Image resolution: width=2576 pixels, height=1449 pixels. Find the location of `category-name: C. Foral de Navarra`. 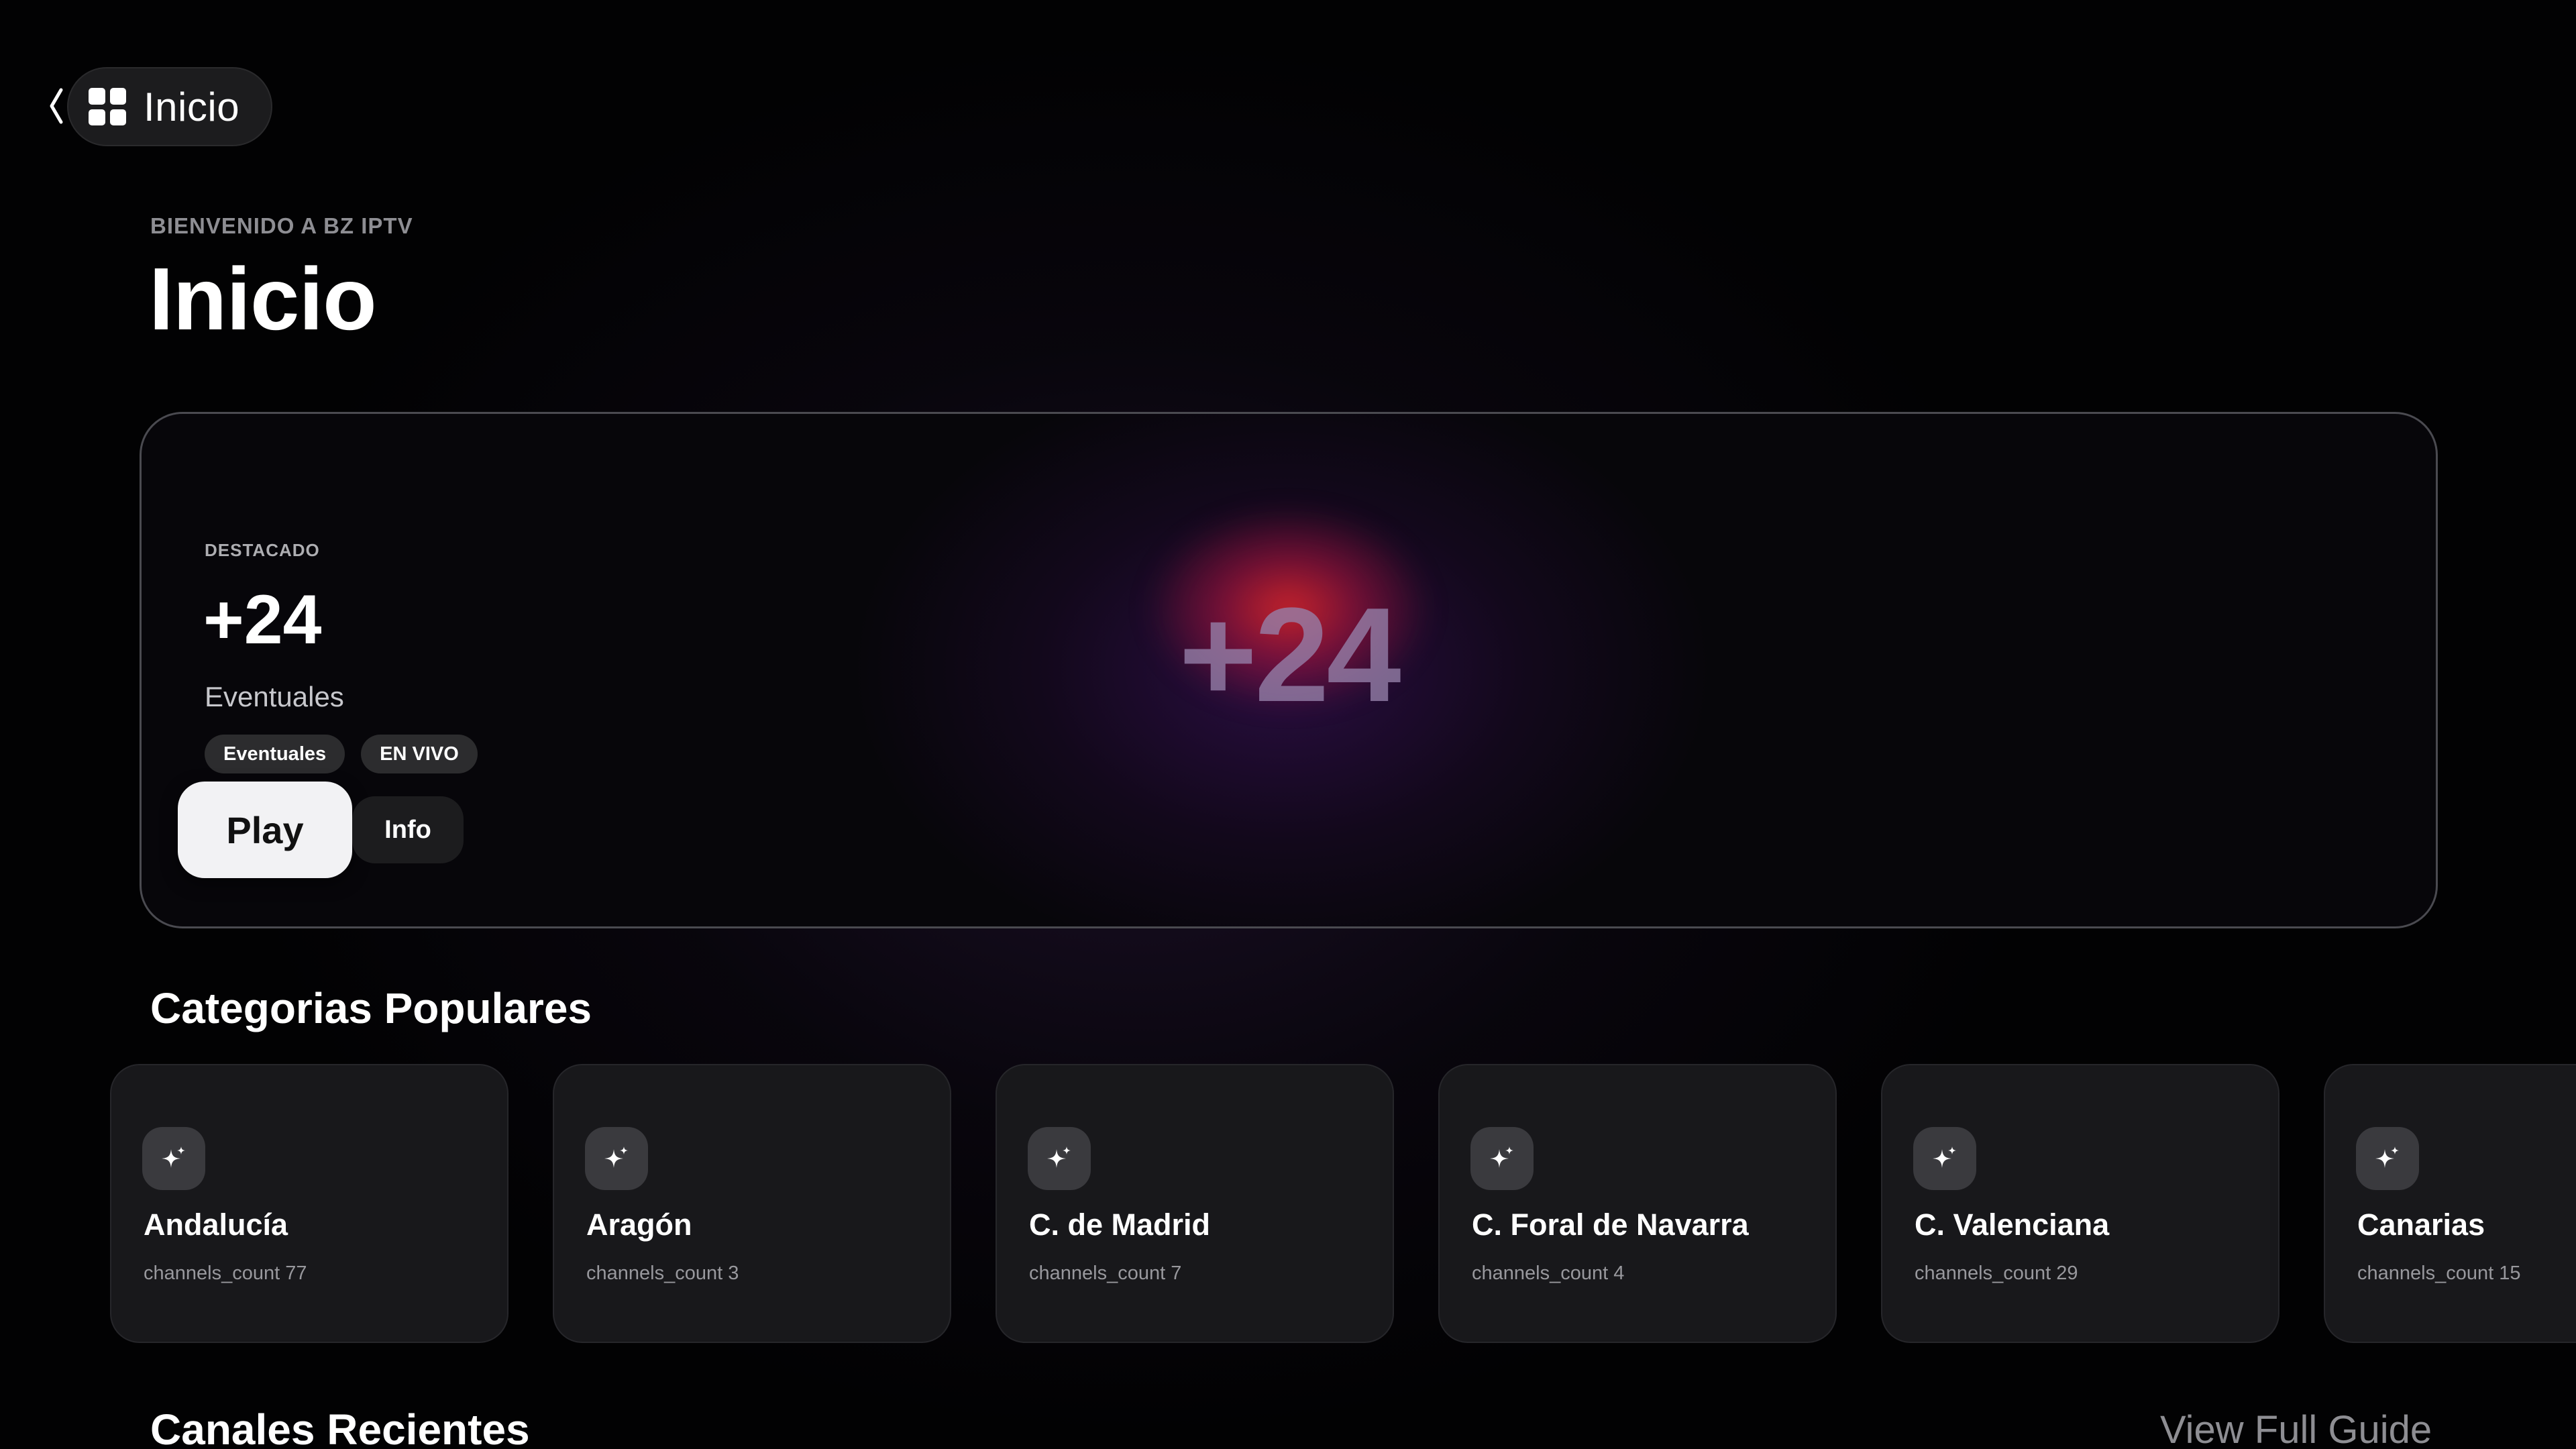

category-name: C. Foral de Navarra is located at coordinates (1610, 1225).